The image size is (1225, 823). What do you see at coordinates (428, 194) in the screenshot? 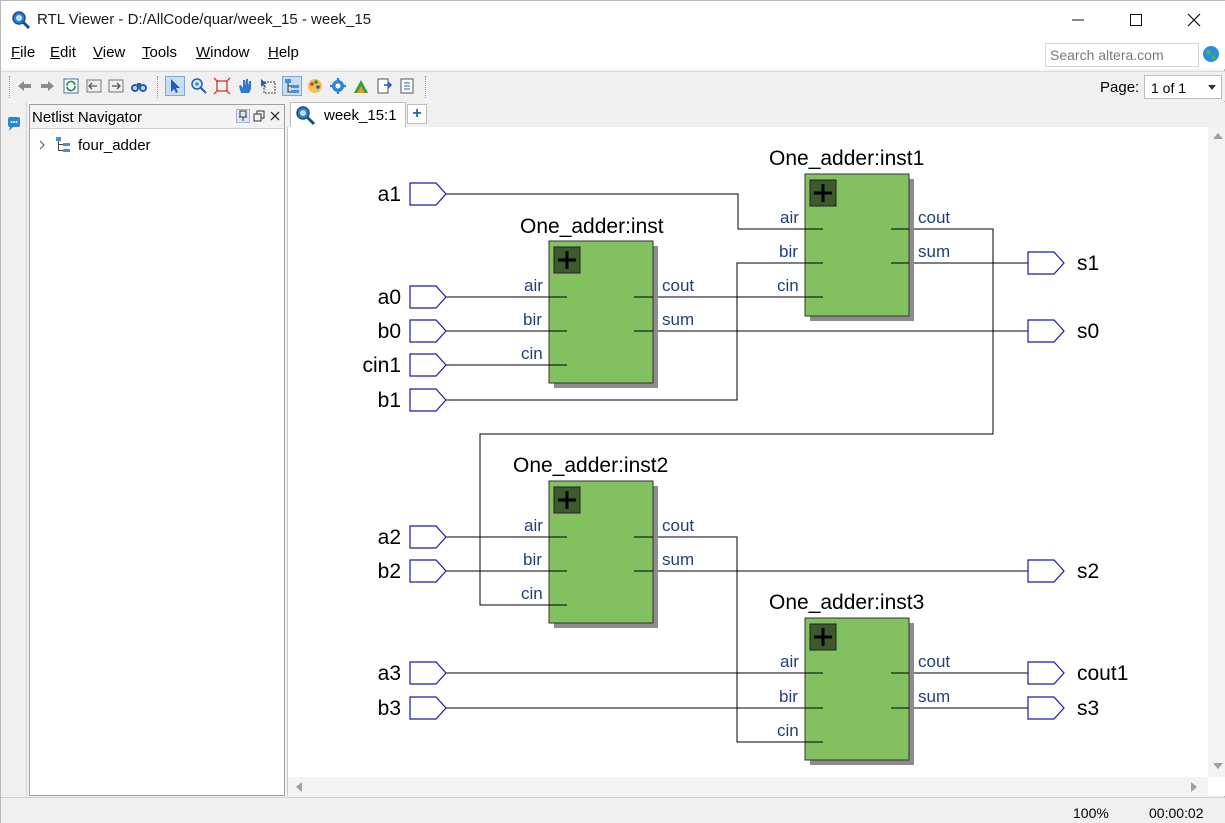
I see `input-port-a1` at bounding box center [428, 194].